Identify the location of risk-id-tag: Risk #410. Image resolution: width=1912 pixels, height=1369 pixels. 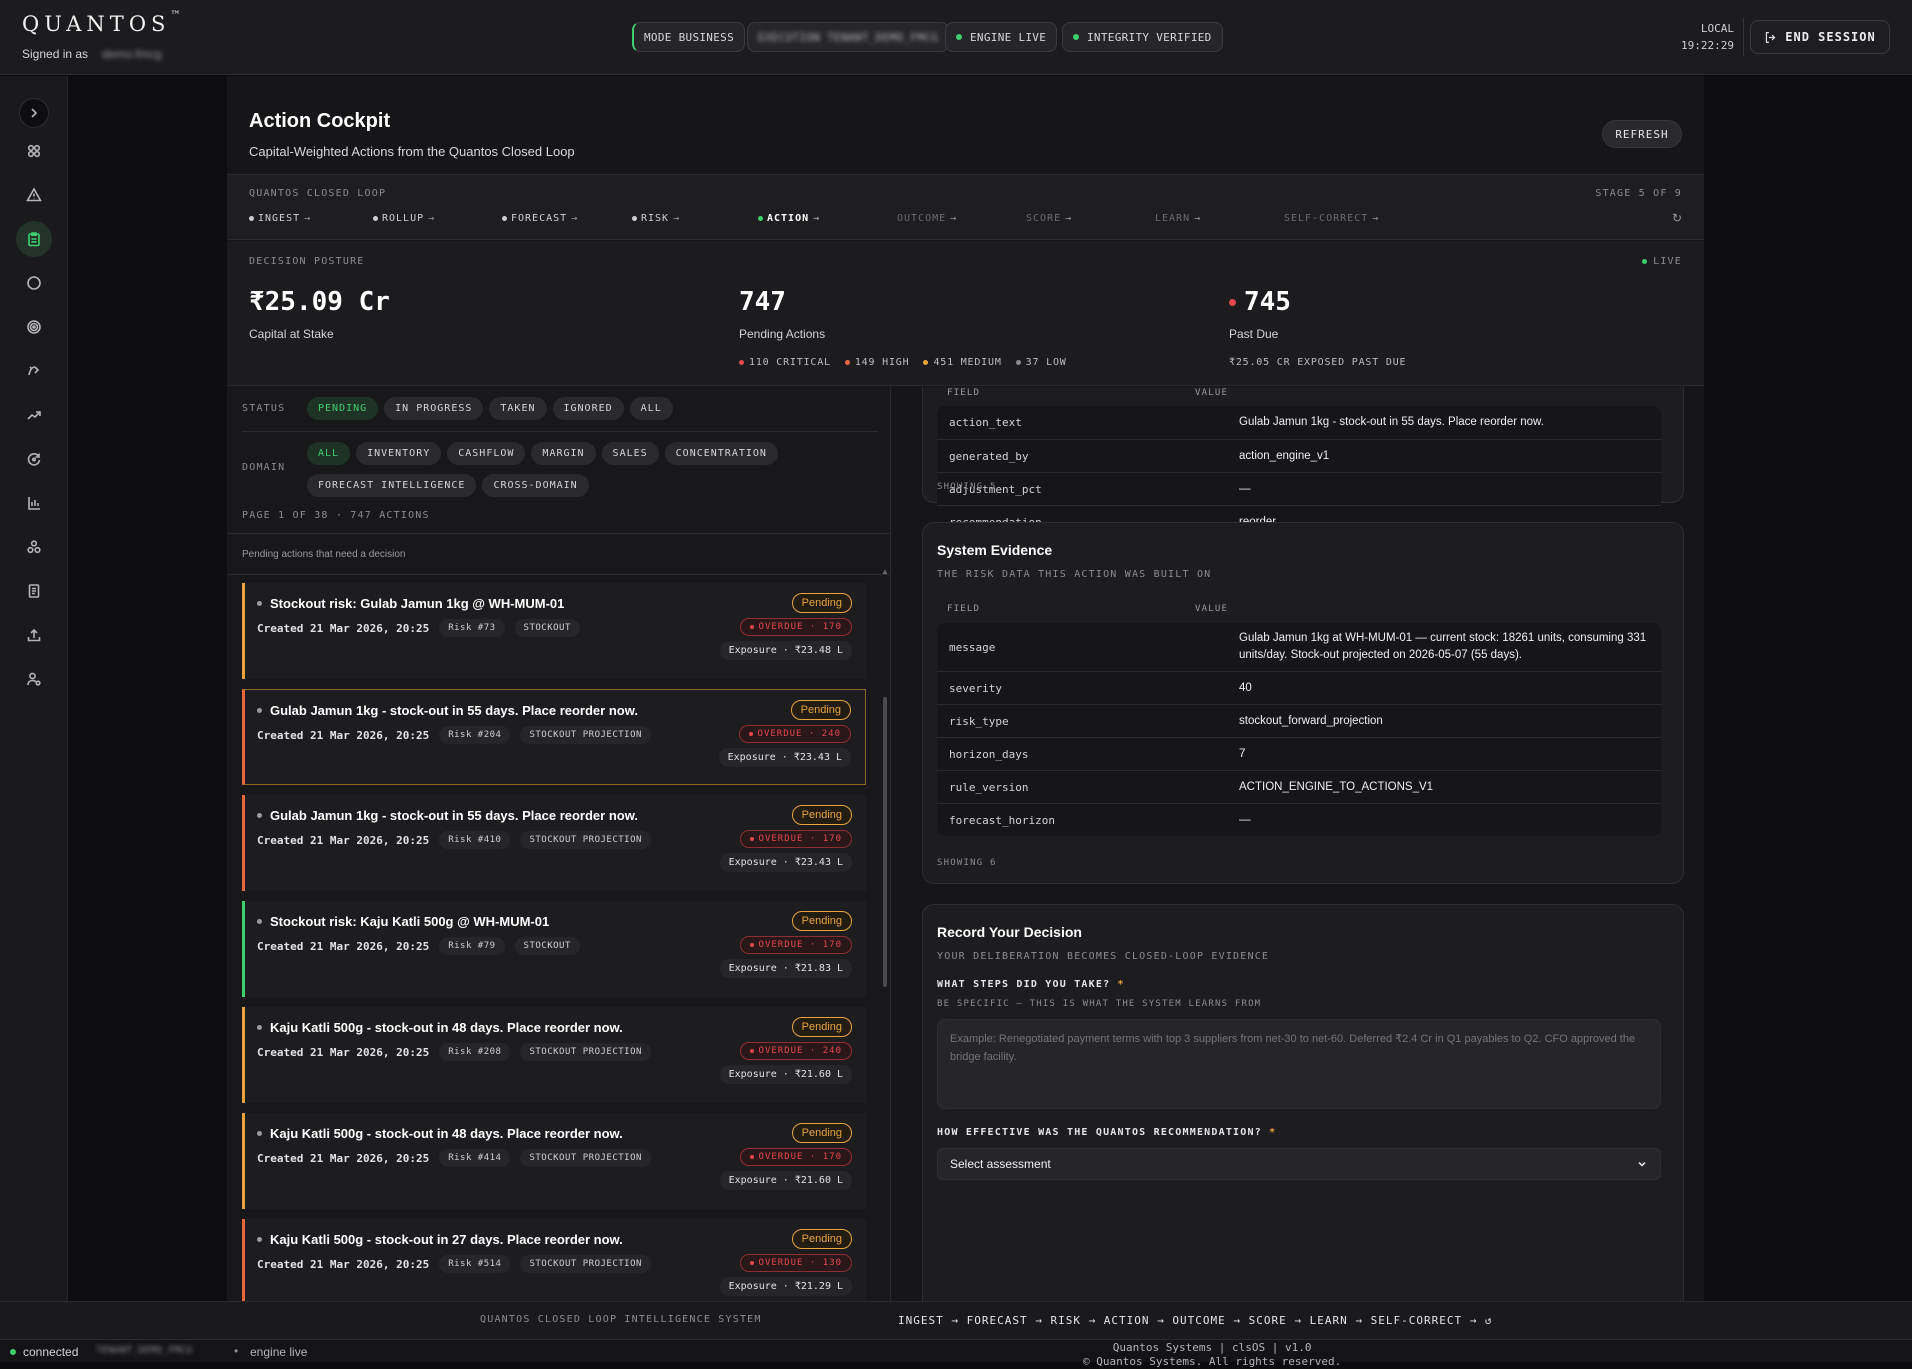
(475, 840).